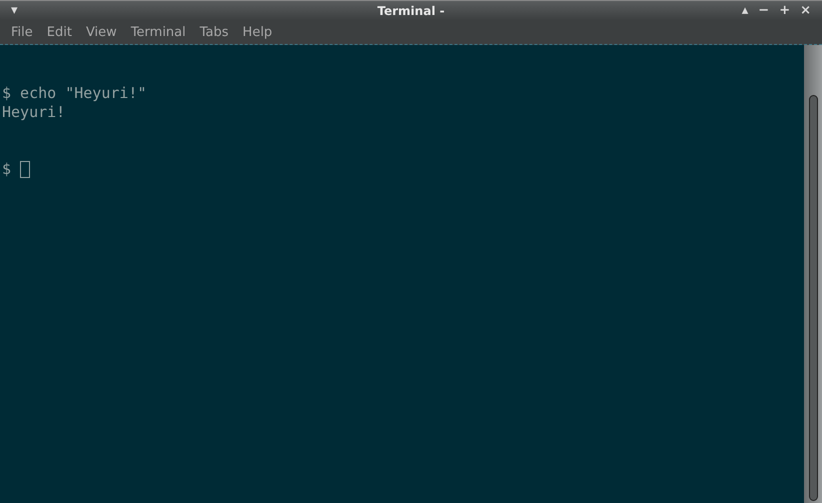 The height and width of the screenshot is (503, 822). What do you see at coordinates (763, 10) in the screenshot?
I see `minimize-button: −` at bounding box center [763, 10].